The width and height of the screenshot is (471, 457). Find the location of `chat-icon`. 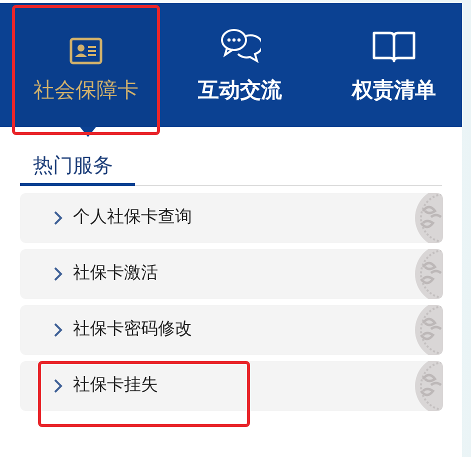

chat-icon is located at coordinates (240, 46).